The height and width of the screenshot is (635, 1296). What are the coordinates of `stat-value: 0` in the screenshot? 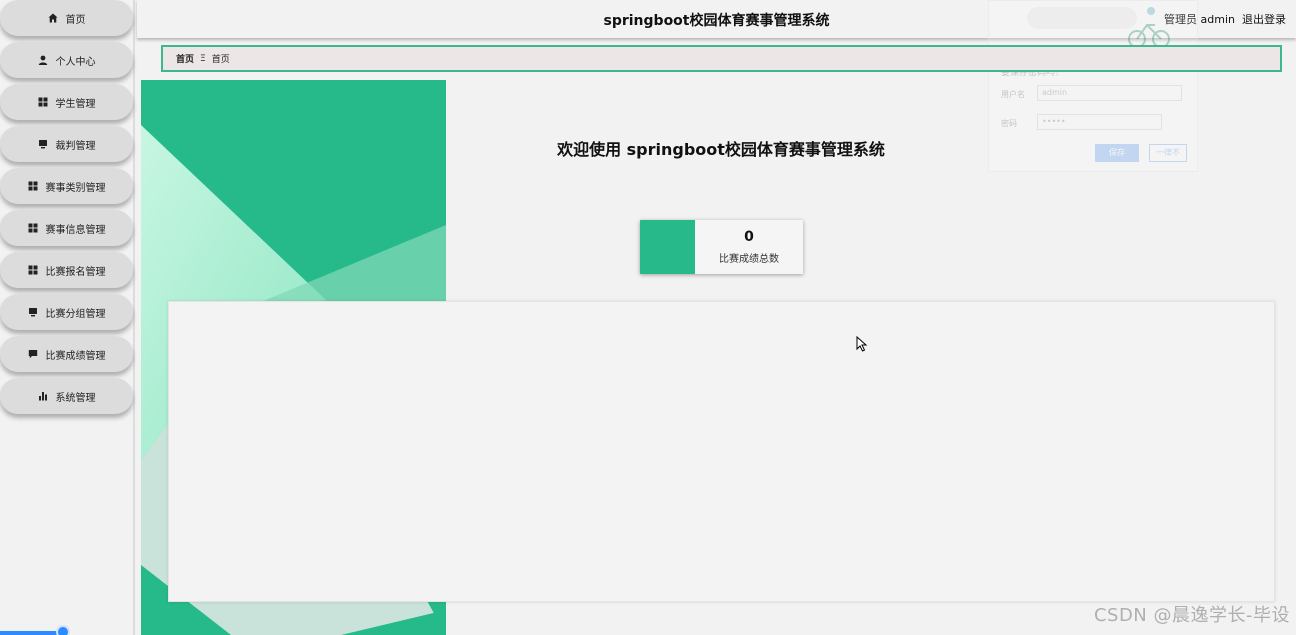 It's located at (749, 237).